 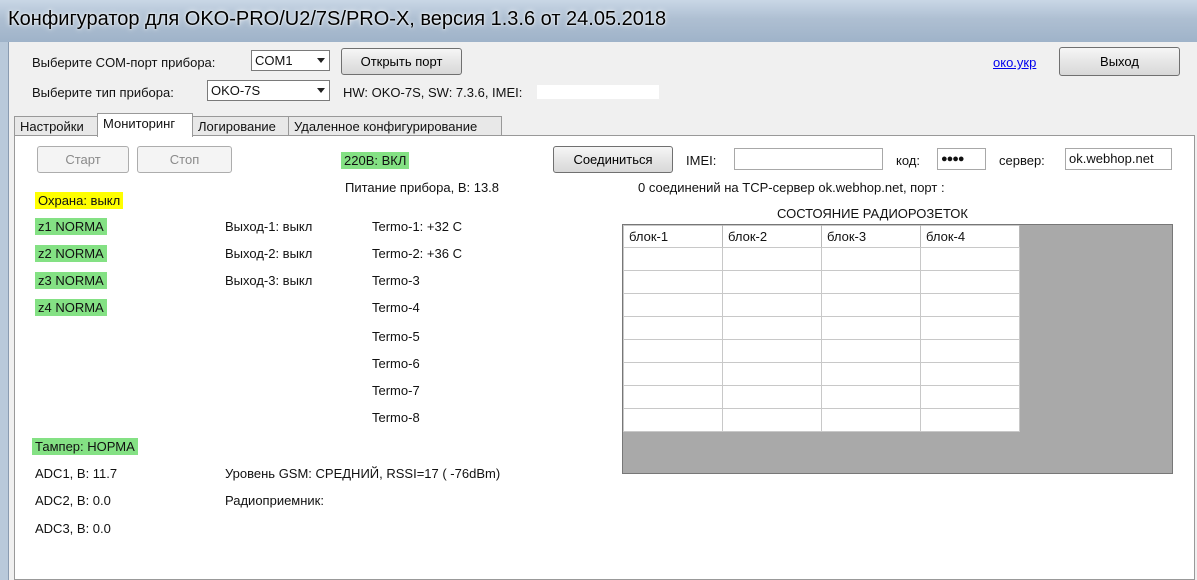 I want to click on security-status: Охрана: выкл, so click(x=79, y=200).